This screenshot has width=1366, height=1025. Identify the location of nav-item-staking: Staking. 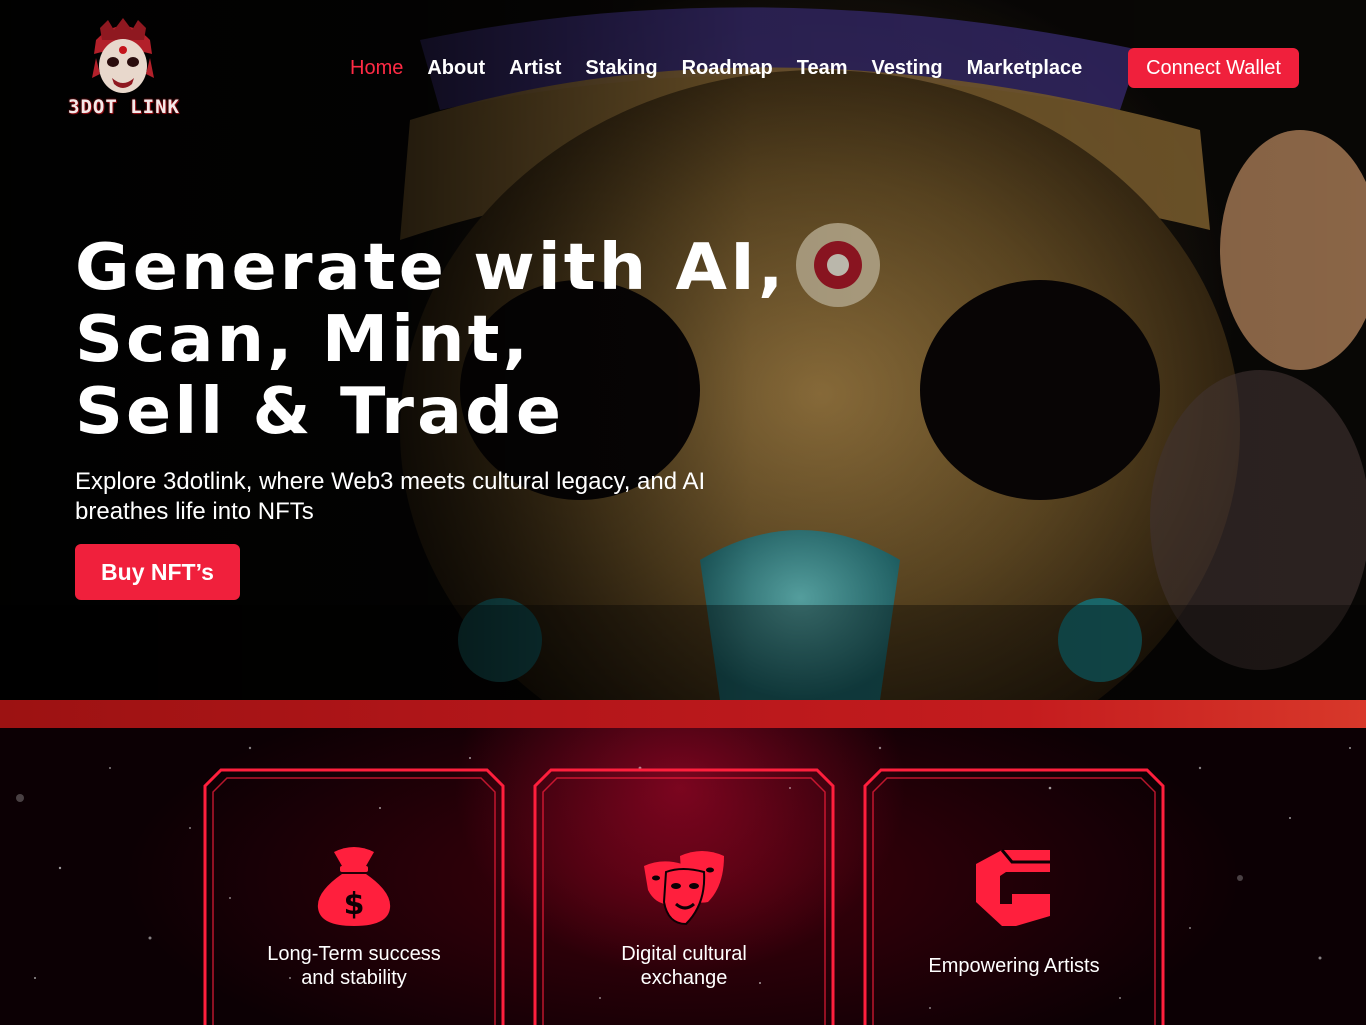
(621, 68).